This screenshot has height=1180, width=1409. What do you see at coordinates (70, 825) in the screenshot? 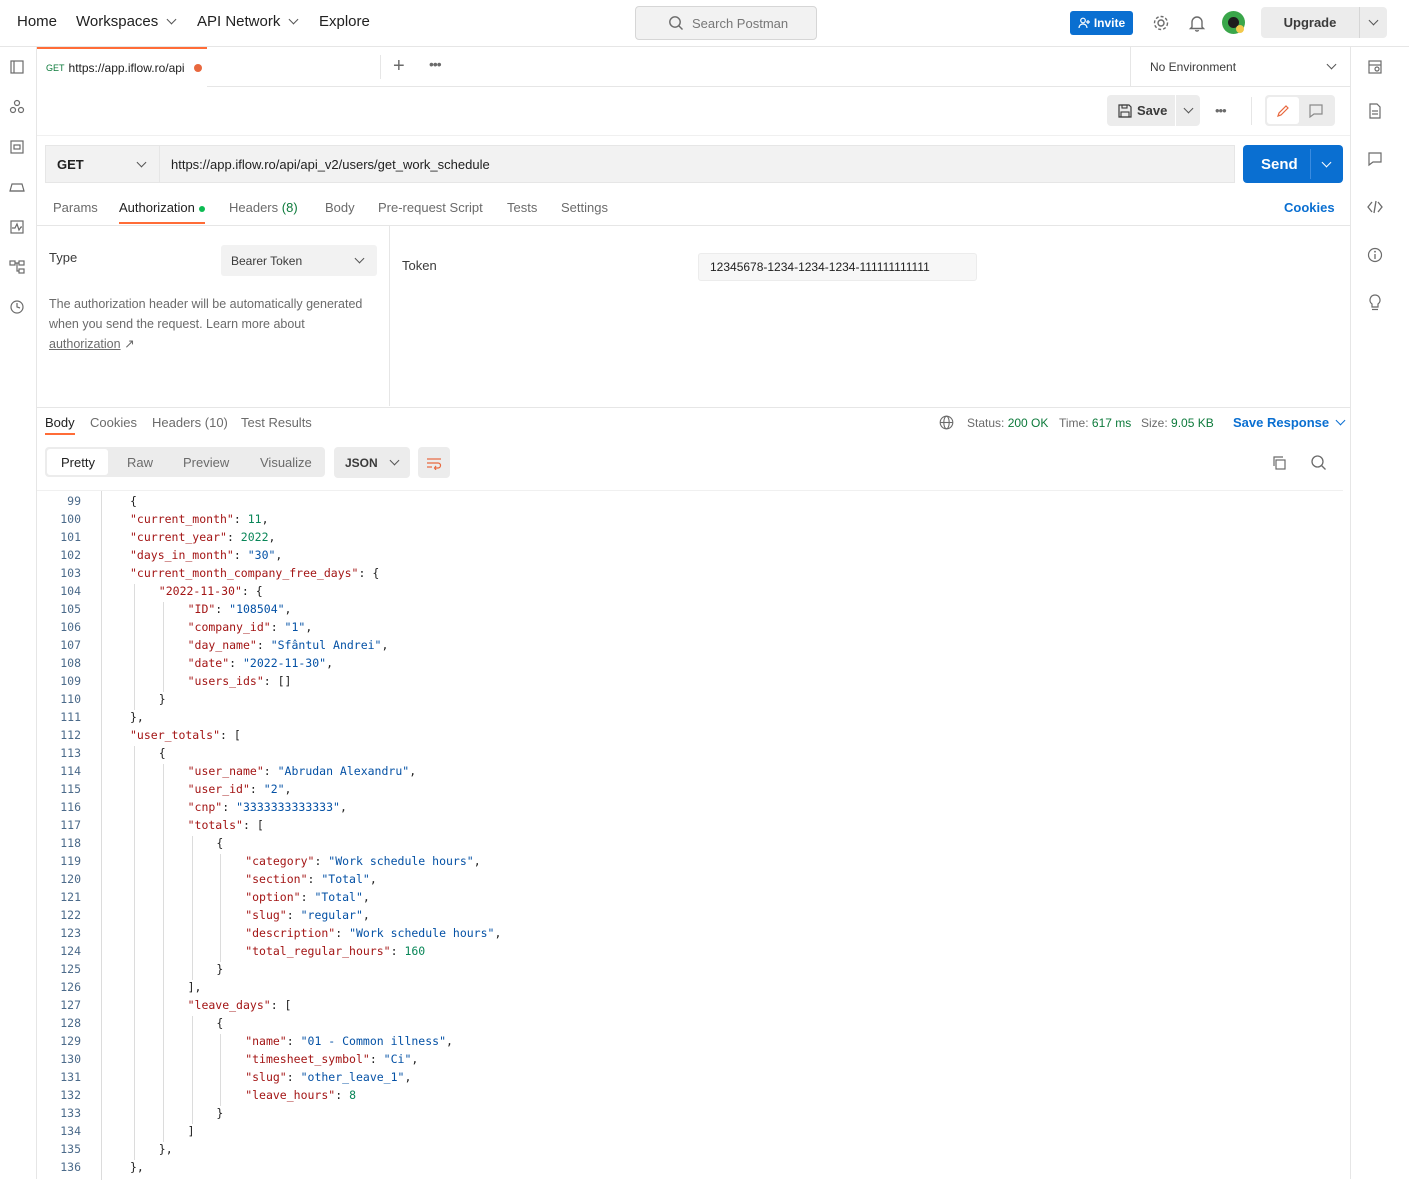
I see `line-number: 117` at bounding box center [70, 825].